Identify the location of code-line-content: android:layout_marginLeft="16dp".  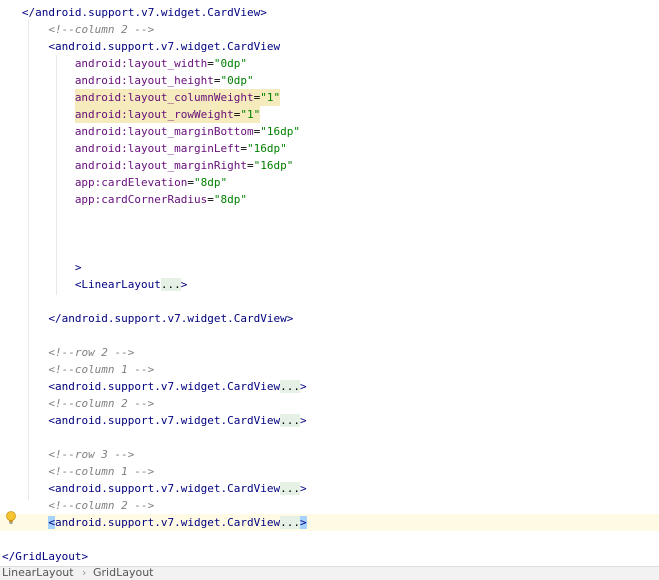
(181, 148).